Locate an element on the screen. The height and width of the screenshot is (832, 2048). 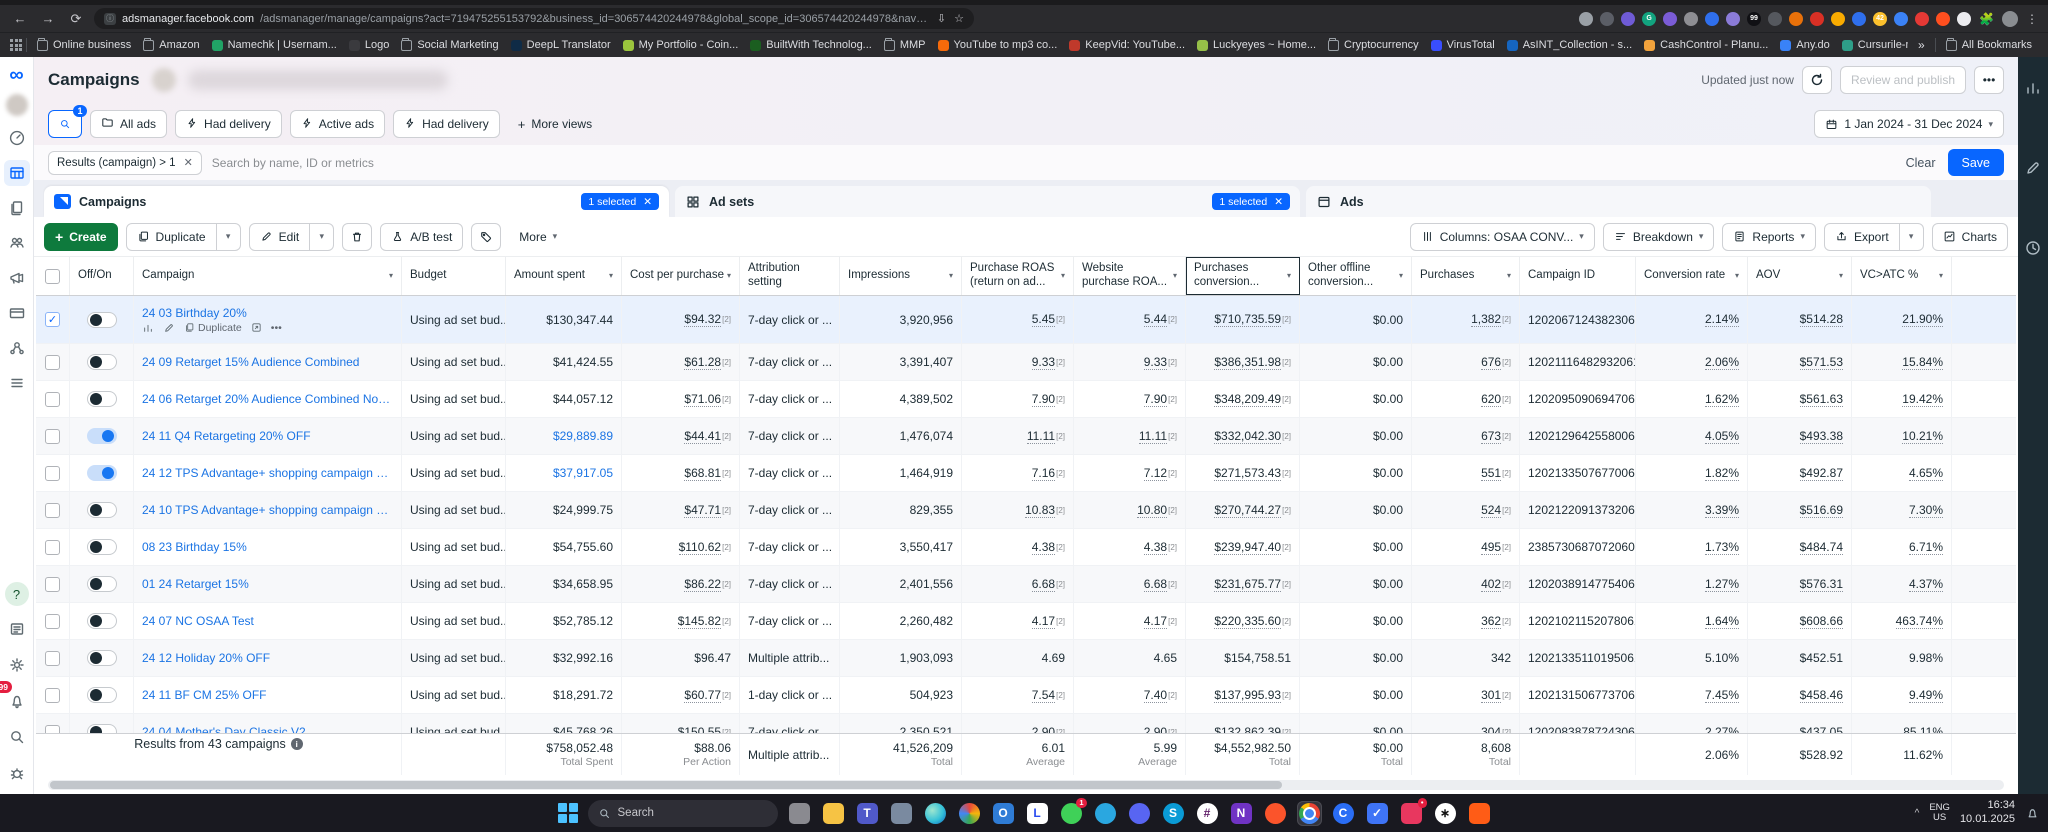
taskbar-app-edge is located at coordinates (935, 813).